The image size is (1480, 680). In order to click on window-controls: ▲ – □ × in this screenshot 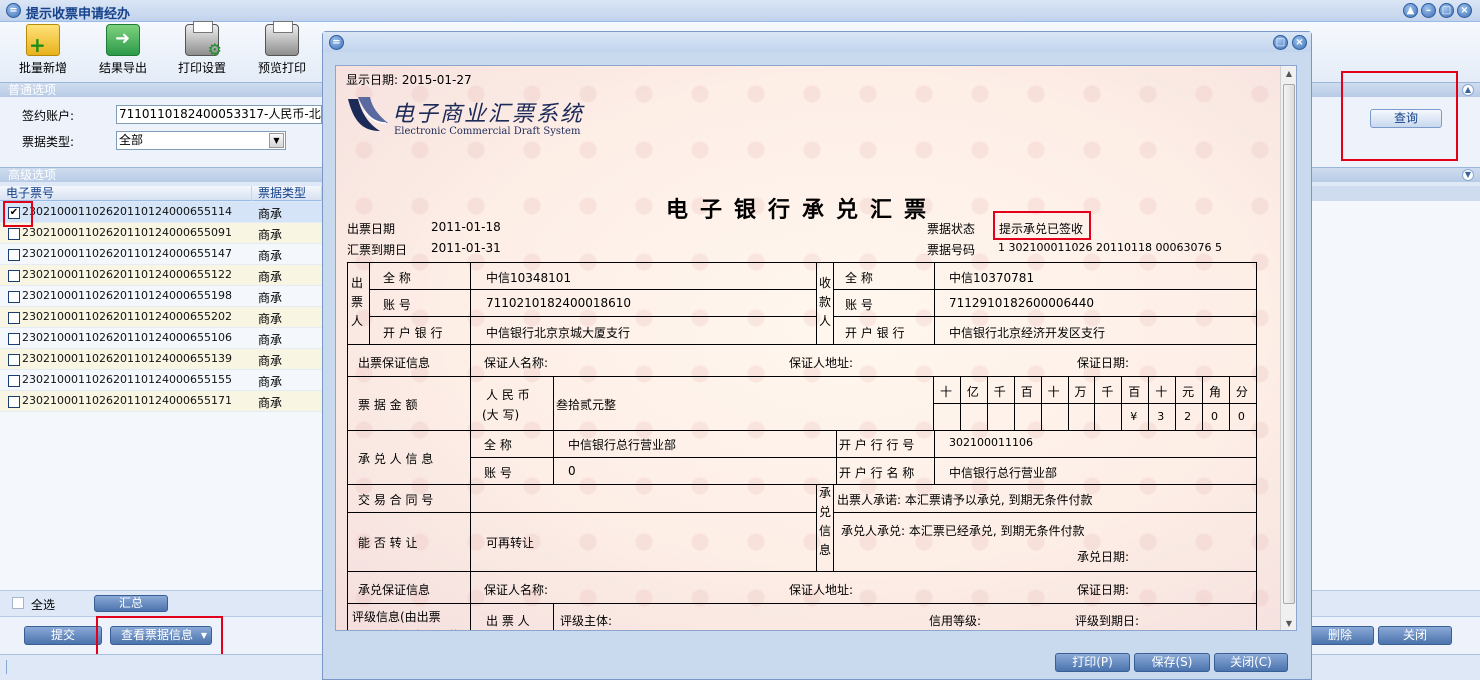, I will do `click(1437, 10)`.